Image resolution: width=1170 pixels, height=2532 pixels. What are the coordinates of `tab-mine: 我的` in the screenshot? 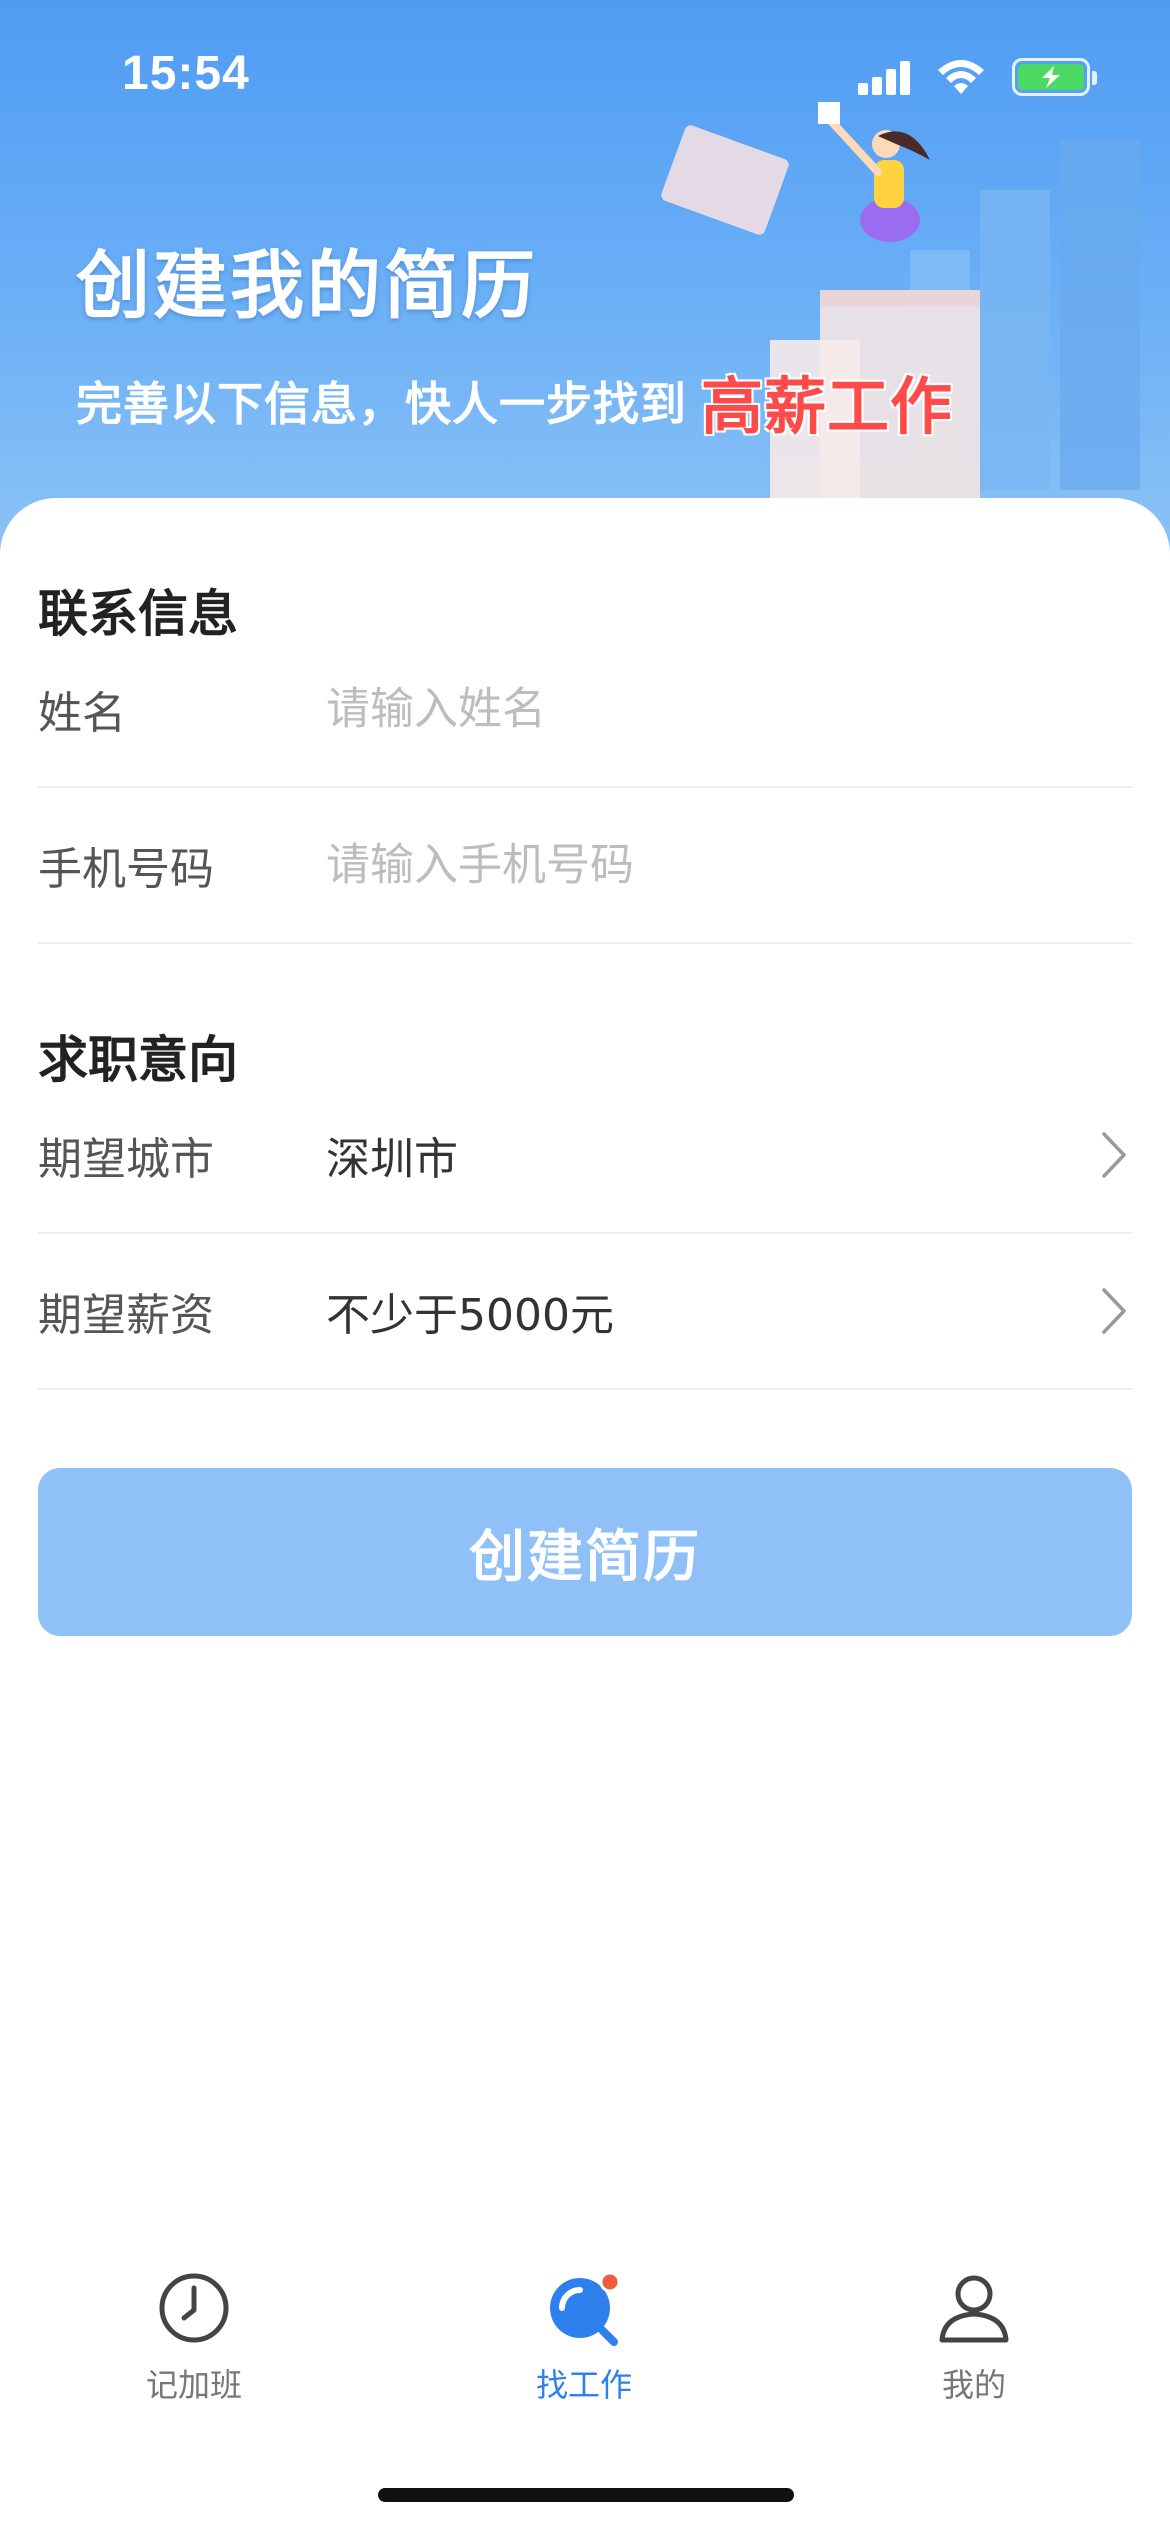 It's located at (974, 2338).